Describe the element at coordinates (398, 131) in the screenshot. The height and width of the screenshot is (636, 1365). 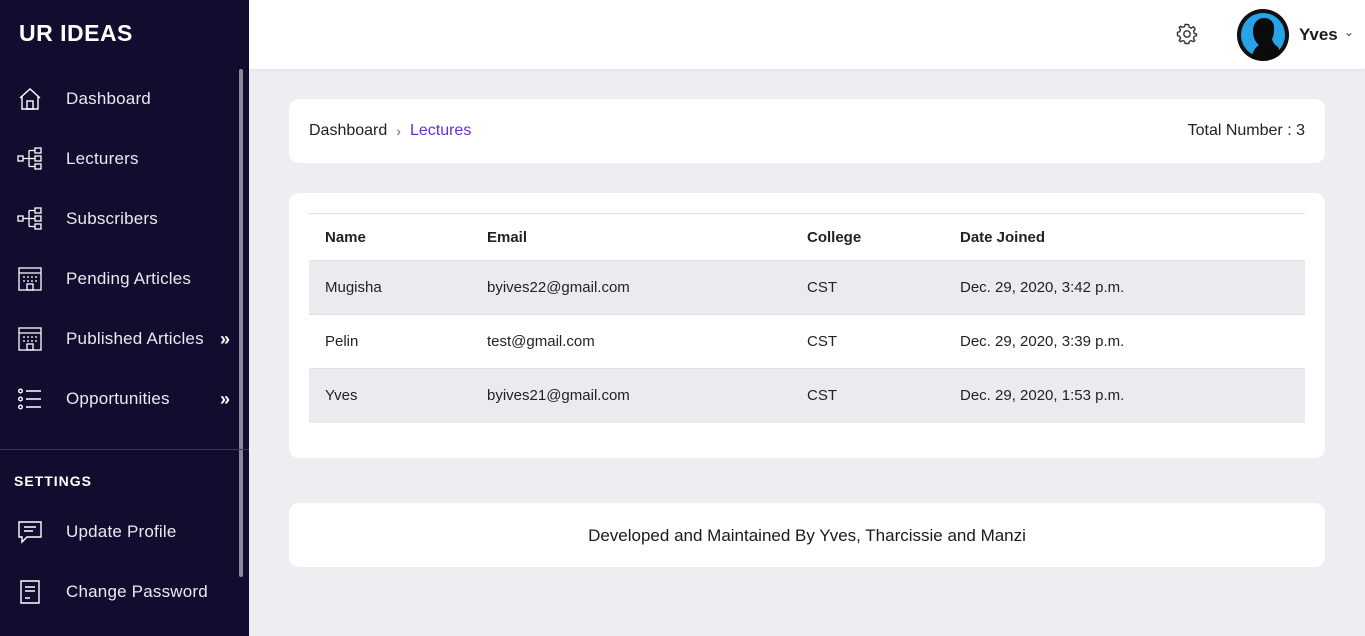
I see `chevron-right-icon: ›` at that location.